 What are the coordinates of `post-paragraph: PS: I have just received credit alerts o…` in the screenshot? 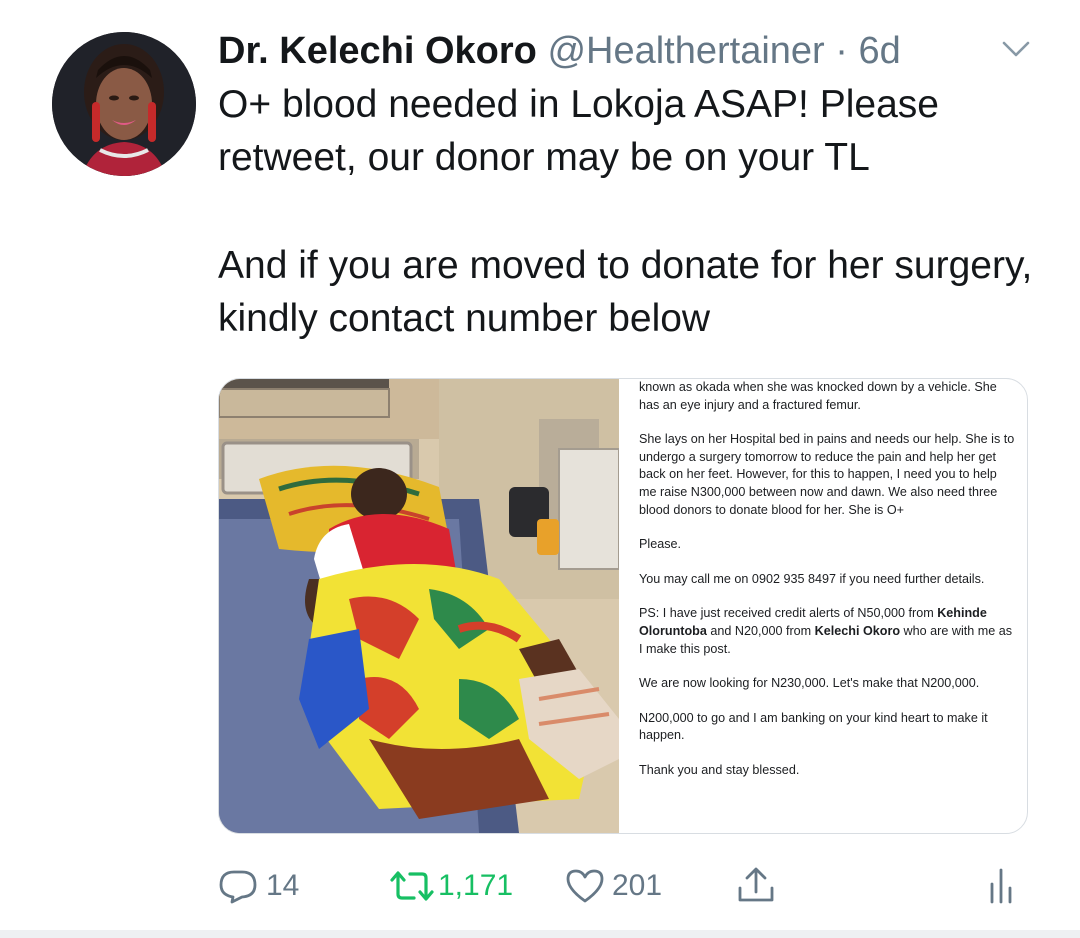 It's located at (827, 631).